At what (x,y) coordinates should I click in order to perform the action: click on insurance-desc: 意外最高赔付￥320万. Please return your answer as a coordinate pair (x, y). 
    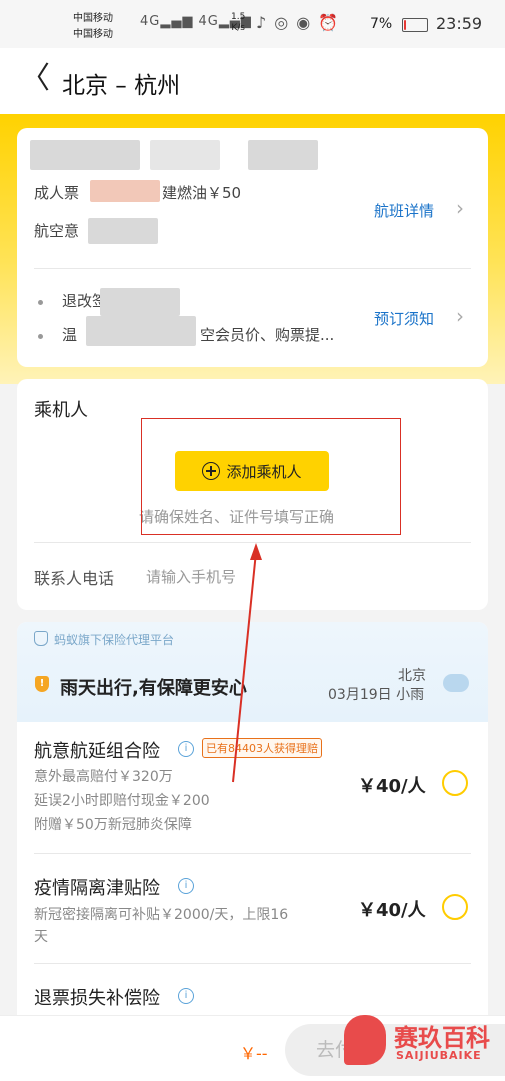
    Looking at the image, I should click on (103, 777).